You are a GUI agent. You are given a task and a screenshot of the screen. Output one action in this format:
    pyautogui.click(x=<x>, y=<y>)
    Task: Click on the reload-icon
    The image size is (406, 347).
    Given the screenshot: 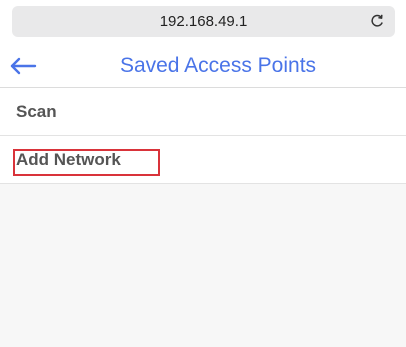 What is the action you would take?
    pyautogui.click(x=377, y=21)
    